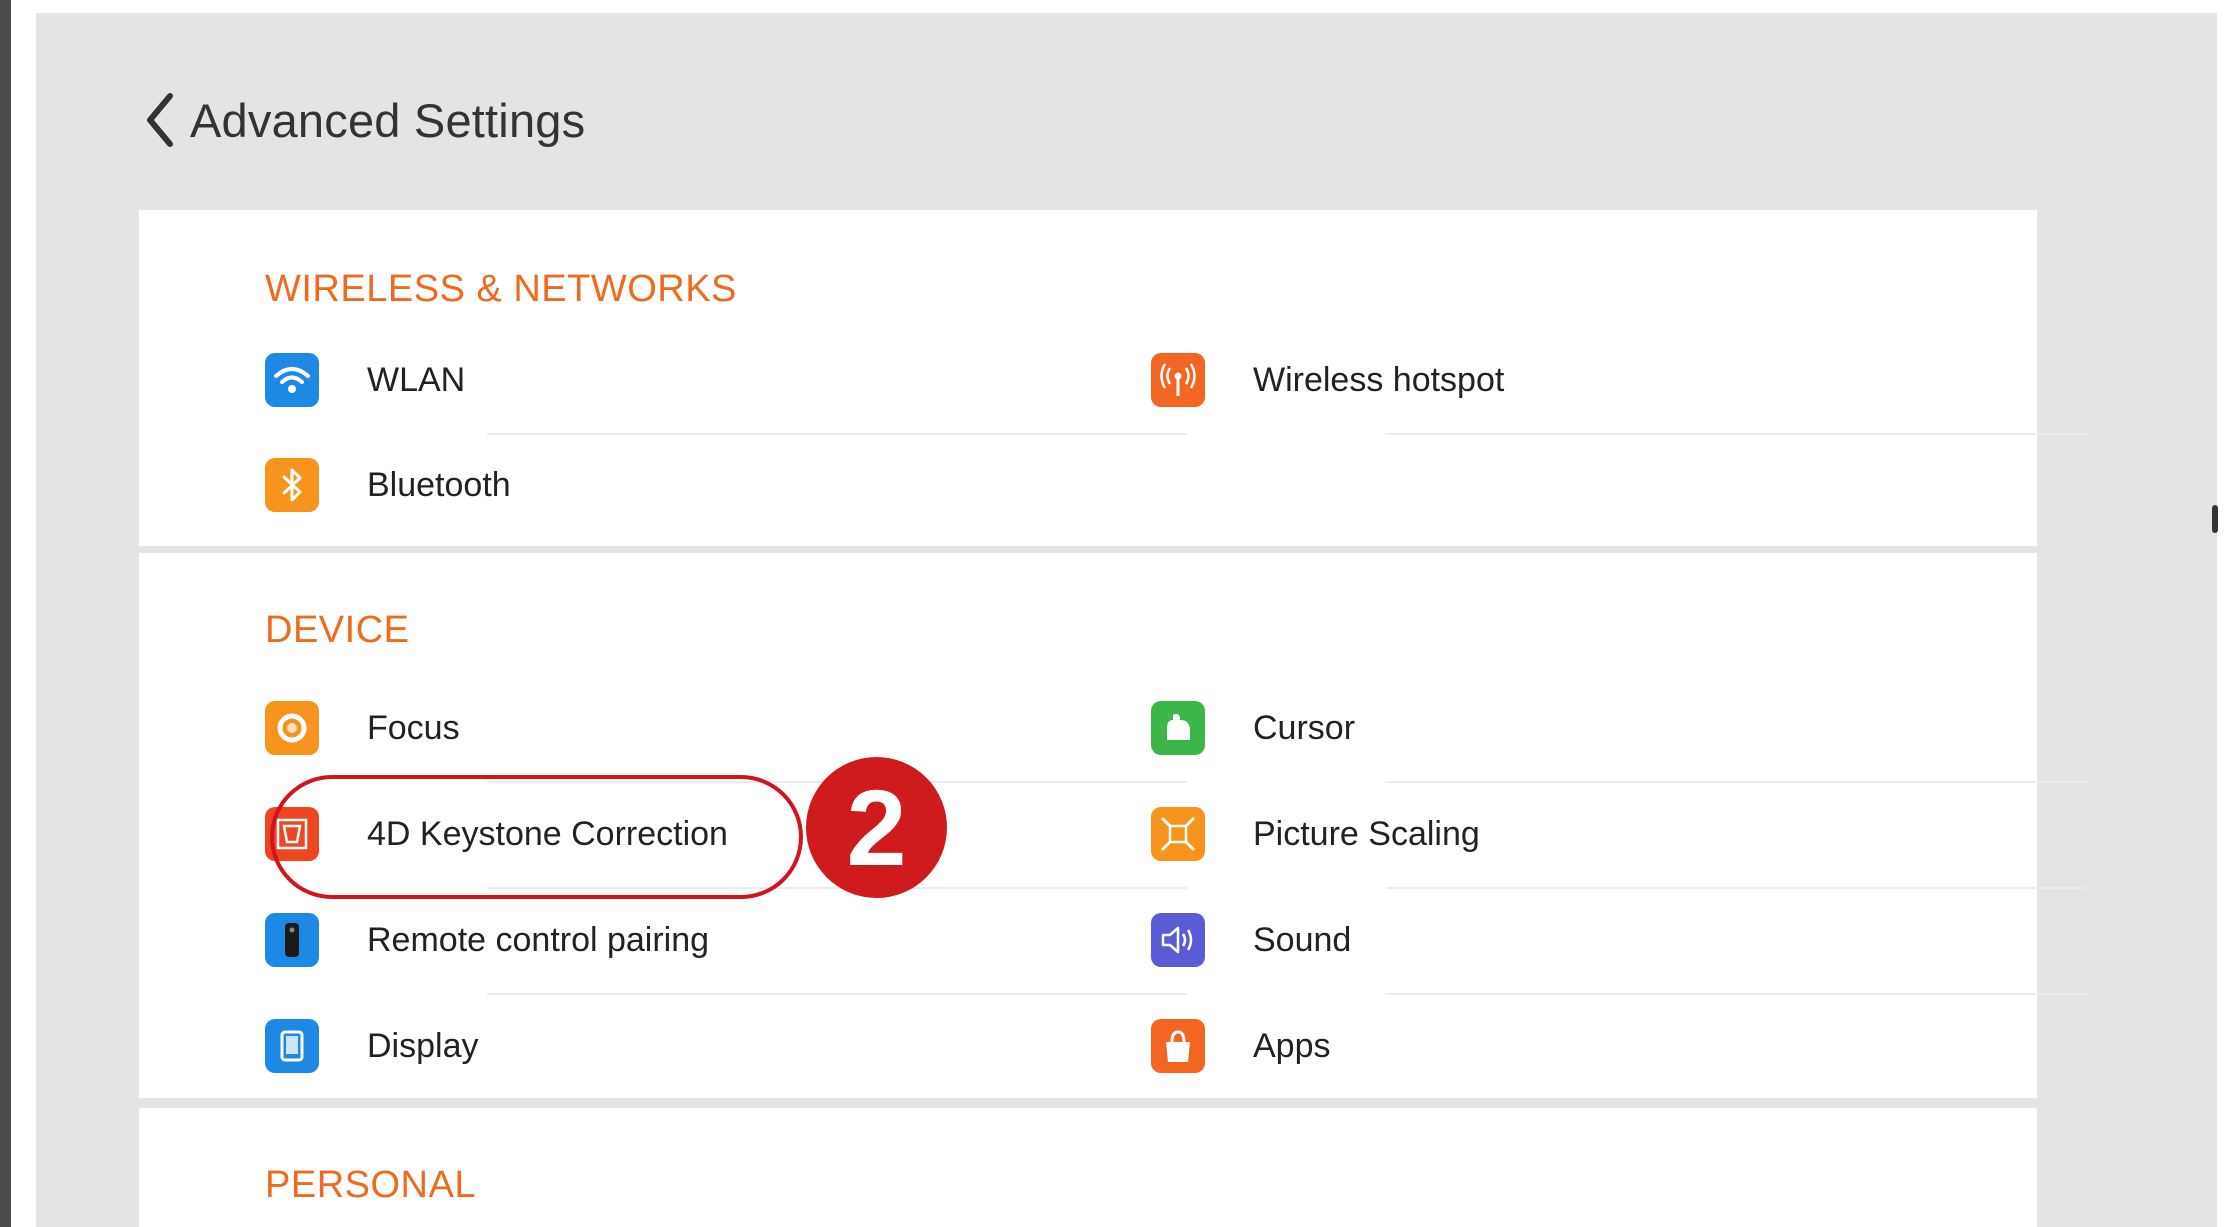 This screenshot has height=1227, width=2234. I want to click on back-chevron-icon, so click(160, 120).